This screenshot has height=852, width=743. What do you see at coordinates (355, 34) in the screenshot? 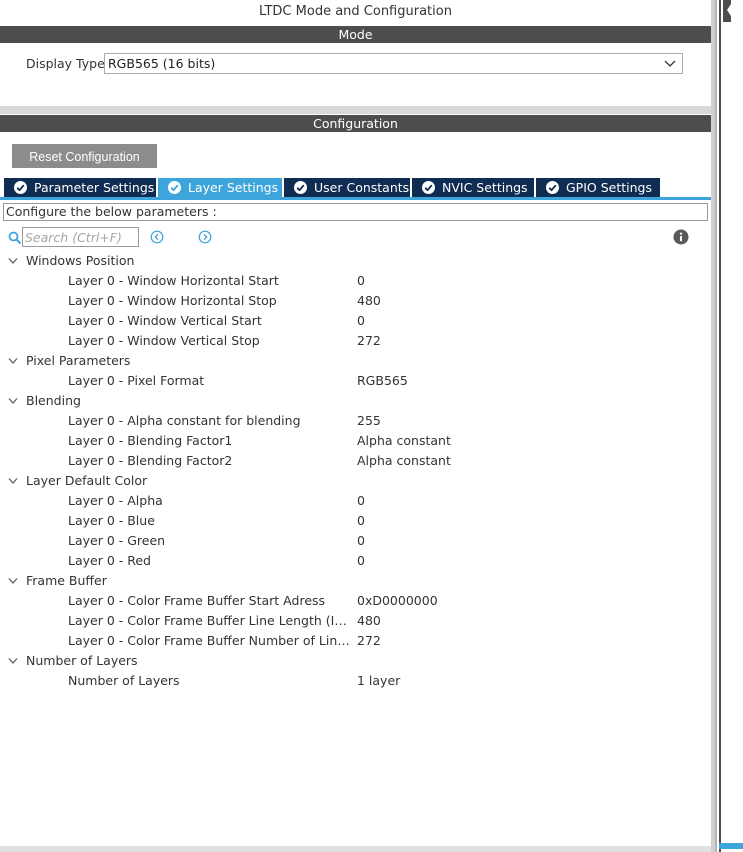
I see `mode-header: Mode` at bounding box center [355, 34].